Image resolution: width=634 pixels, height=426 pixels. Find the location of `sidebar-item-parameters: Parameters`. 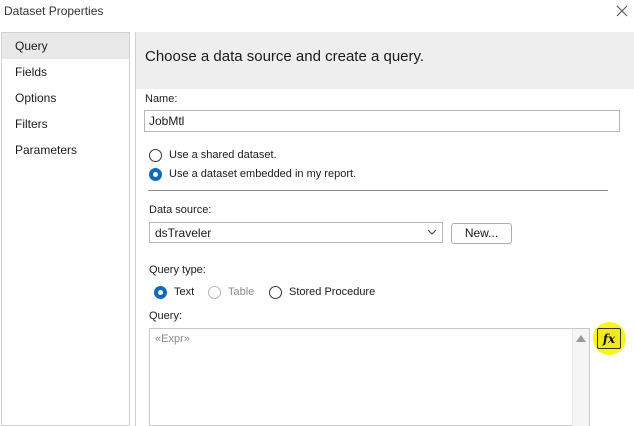

sidebar-item-parameters: Parameters is located at coordinates (65, 150).